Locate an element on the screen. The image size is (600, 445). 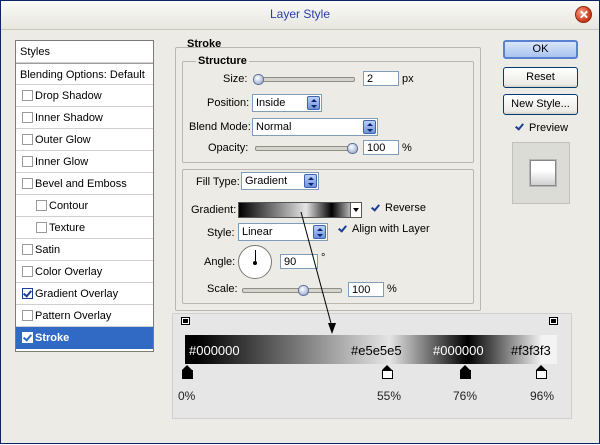
opacity-stop-left is located at coordinates (185, 323).